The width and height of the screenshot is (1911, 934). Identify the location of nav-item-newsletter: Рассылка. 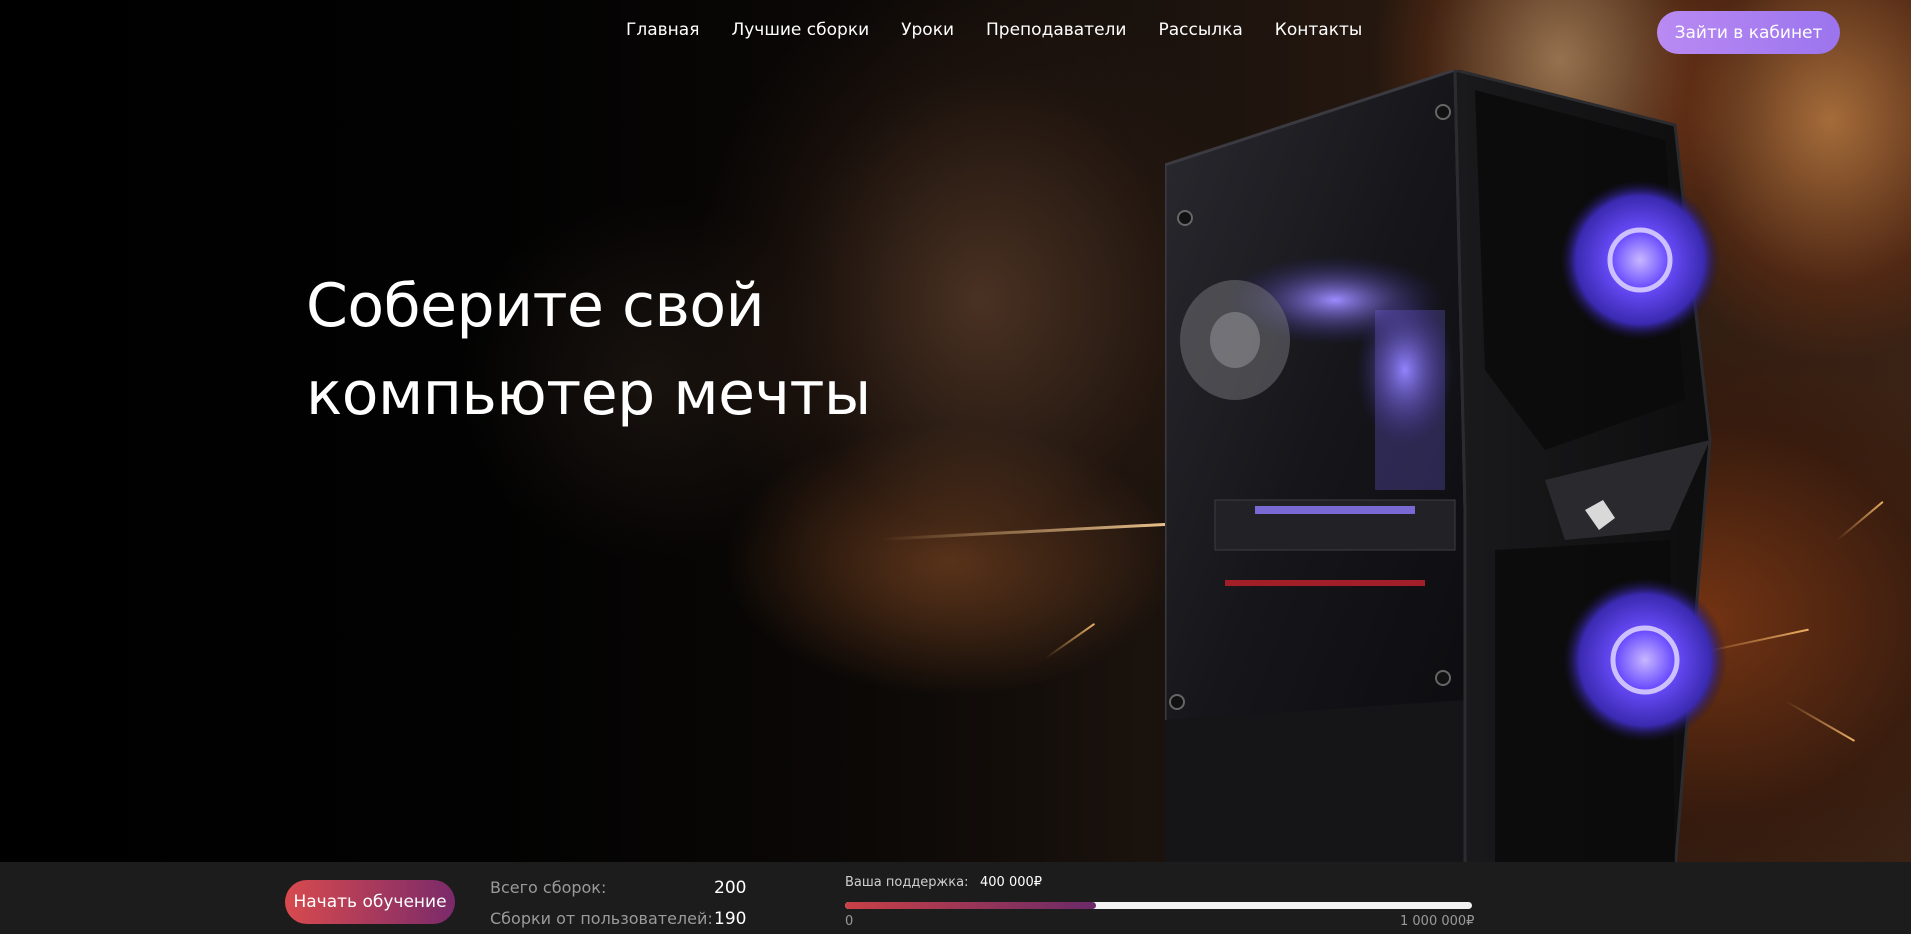
(1200, 30).